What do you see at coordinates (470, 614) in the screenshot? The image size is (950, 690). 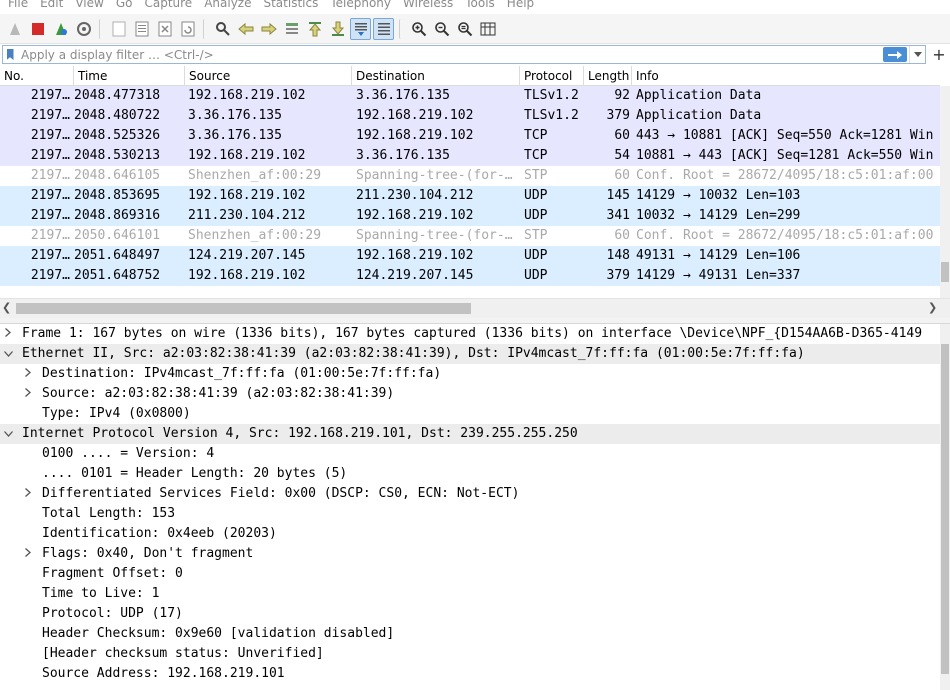 I see `detail-tree-item: Protocol: UDP (17)` at bounding box center [470, 614].